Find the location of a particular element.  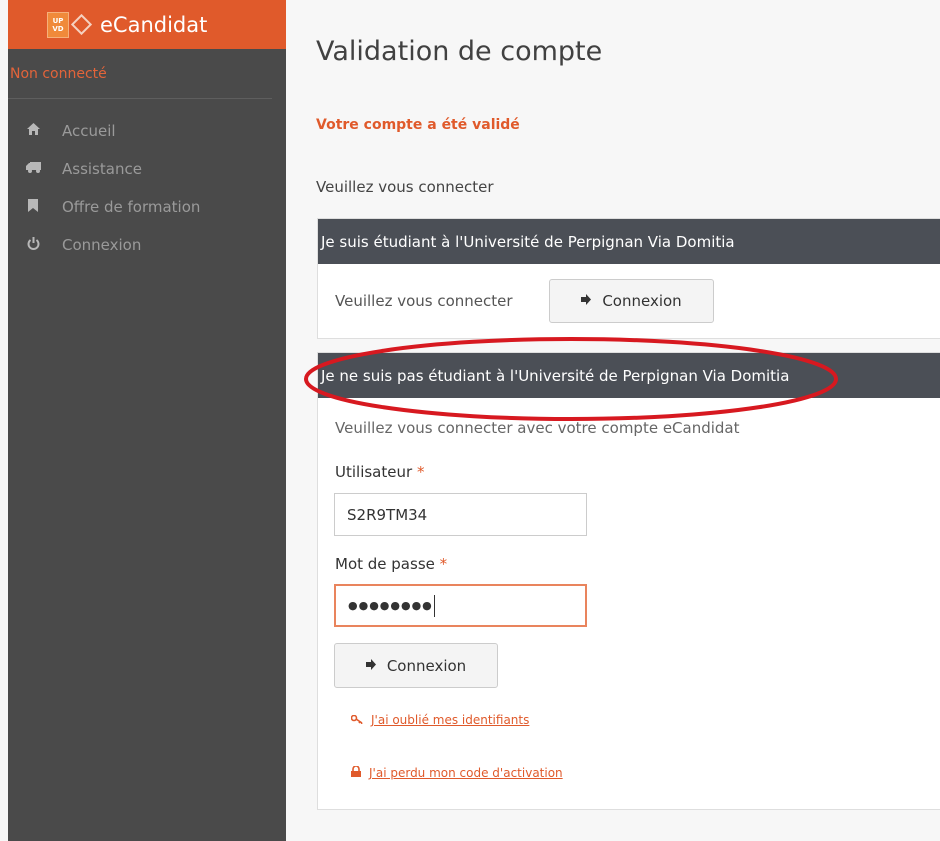

upvd-logo: UP VD is located at coordinates (58, 24).